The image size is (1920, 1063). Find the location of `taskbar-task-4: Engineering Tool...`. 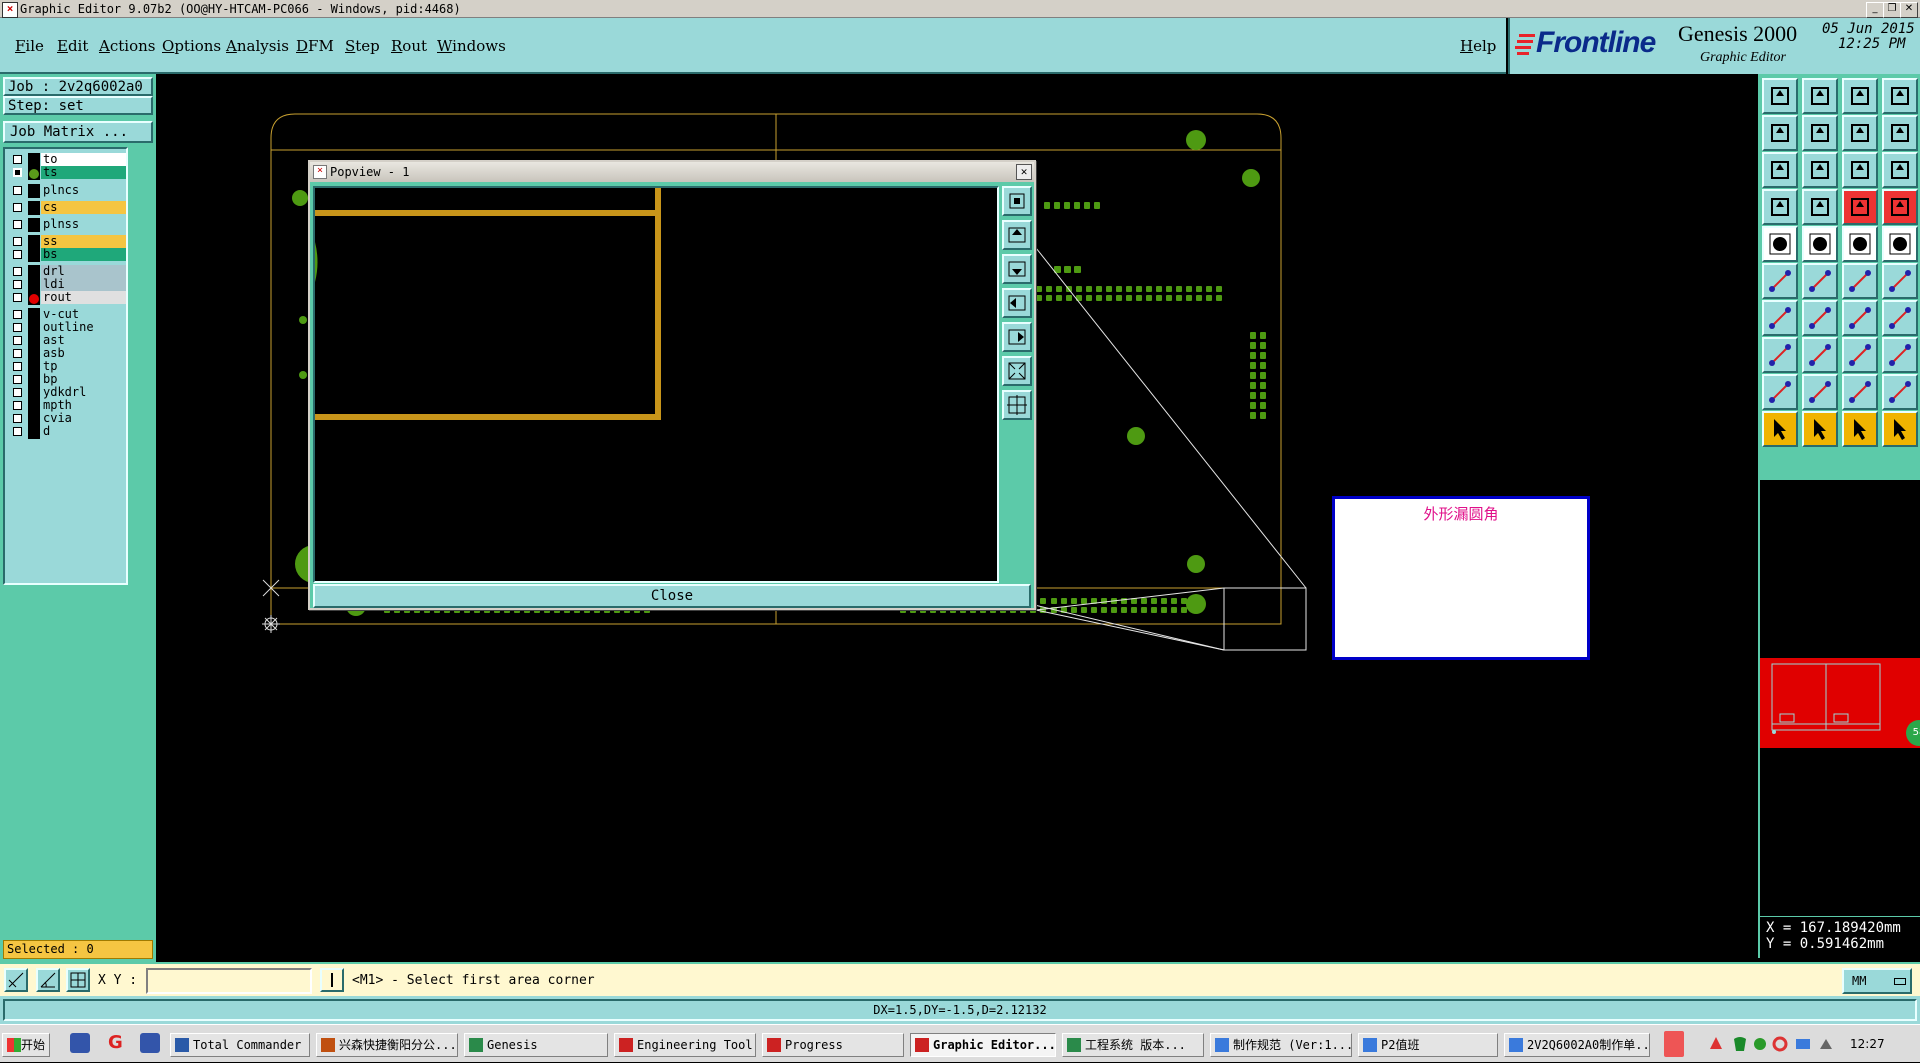

taskbar-task-4: Engineering Tool... is located at coordinates (685, 1045).